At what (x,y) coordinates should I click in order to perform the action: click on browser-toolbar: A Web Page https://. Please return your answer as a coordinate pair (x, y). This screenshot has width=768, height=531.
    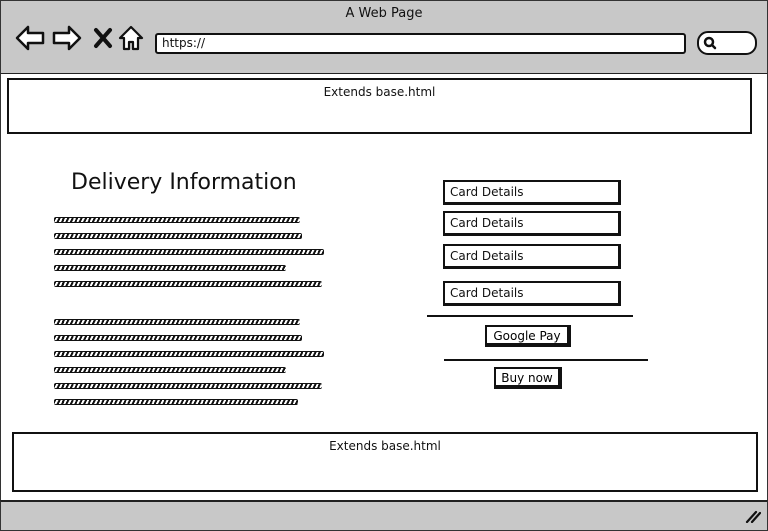
    Looking at the image, I should click on (384, 37).